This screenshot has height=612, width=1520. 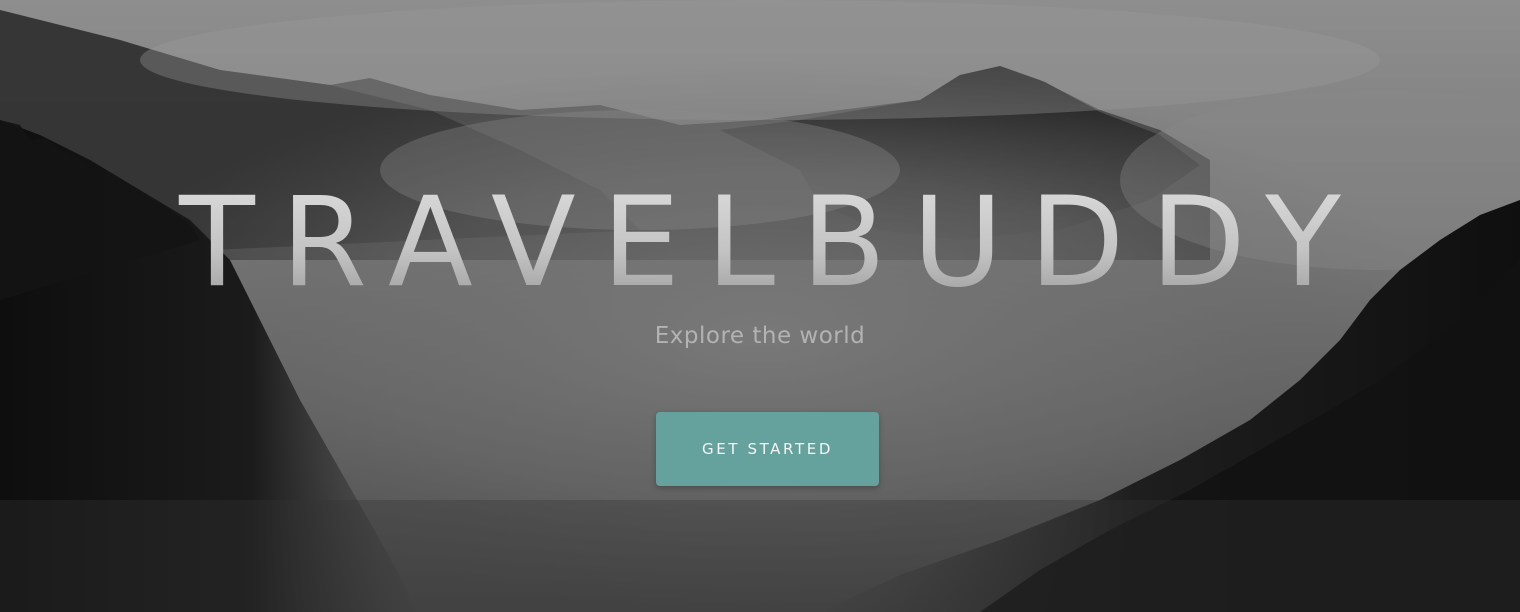 What do you see at coordinates (767, 449) in the screenshot?
I see `get-started-button: GET STARTED` at bounding box center [767, 449].